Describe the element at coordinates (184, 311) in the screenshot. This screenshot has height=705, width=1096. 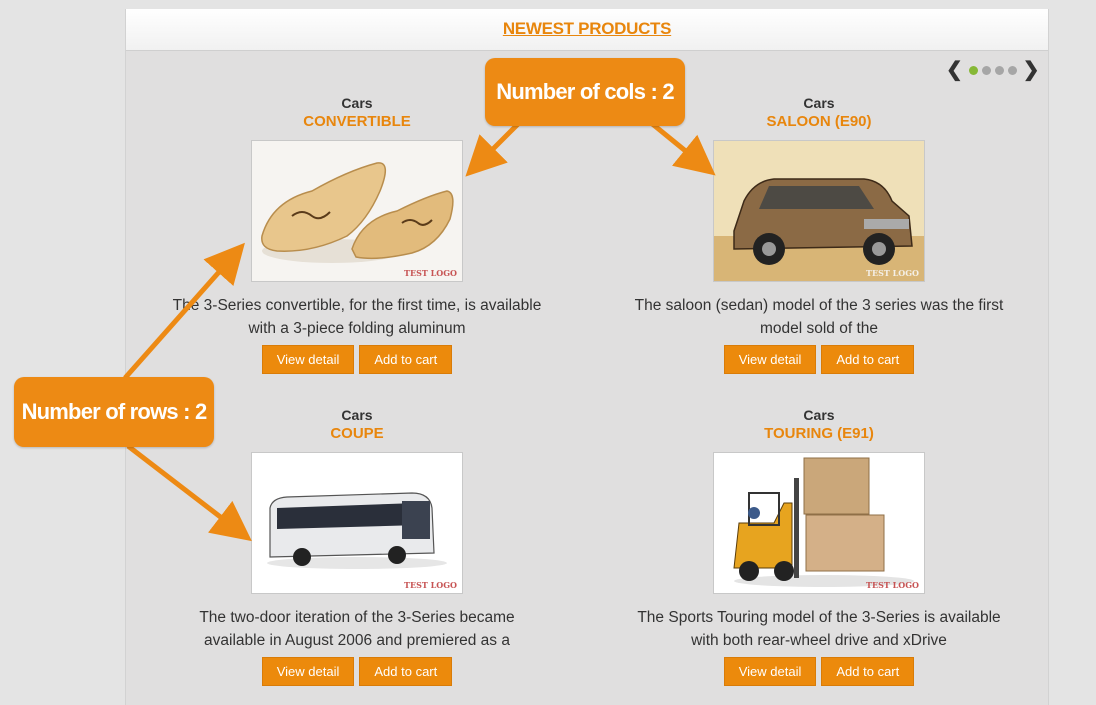
I see `arrow-to-row1` at that location.